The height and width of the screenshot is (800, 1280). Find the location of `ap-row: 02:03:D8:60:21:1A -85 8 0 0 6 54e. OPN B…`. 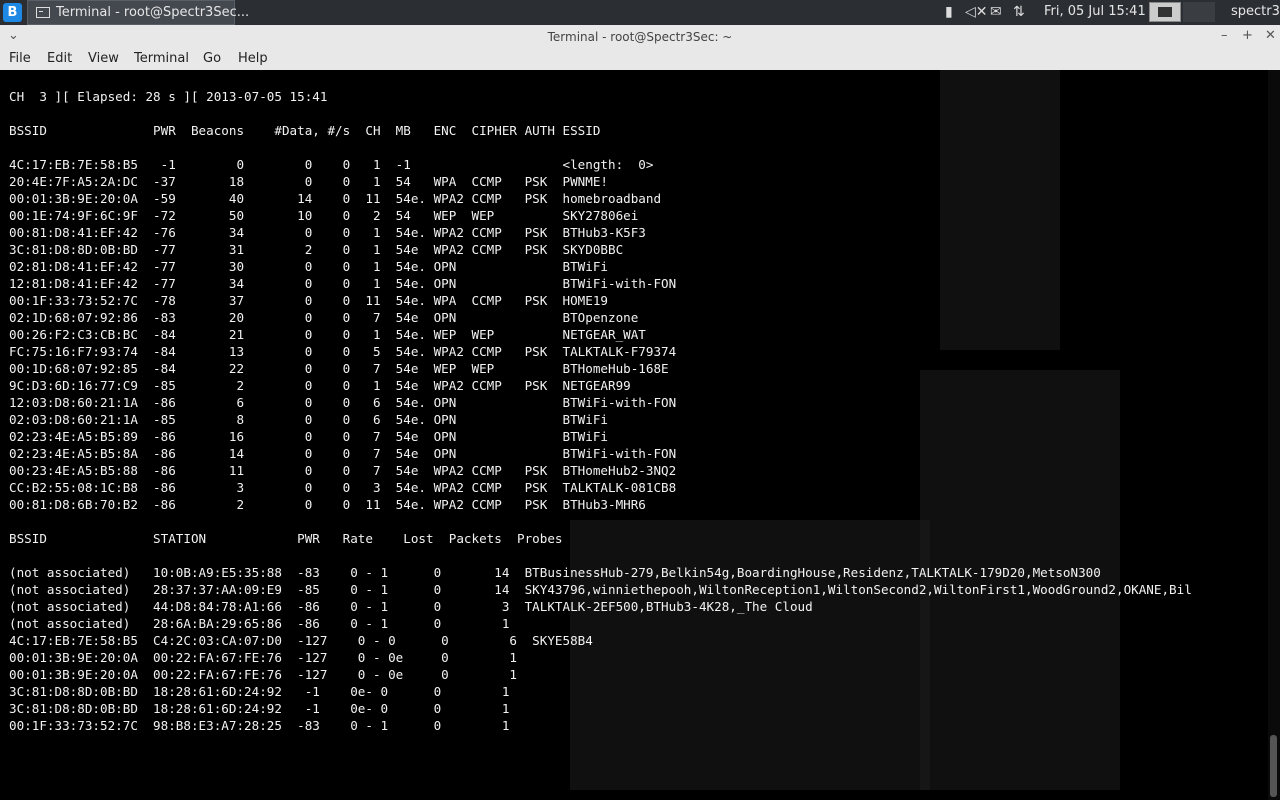

ap-row: 02:03:D8:60:21:1A -85 8 0 0 6 54e. OPN B… is located at coordinates (308, 419).